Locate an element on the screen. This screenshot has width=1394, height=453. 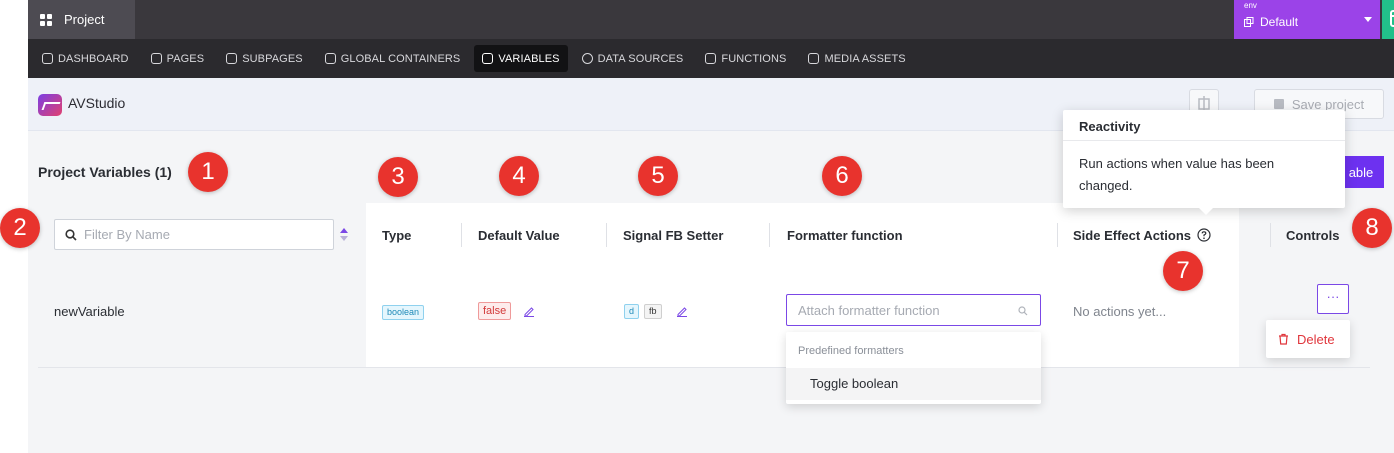
project-tab: Project is located at coordinates (81, 19).